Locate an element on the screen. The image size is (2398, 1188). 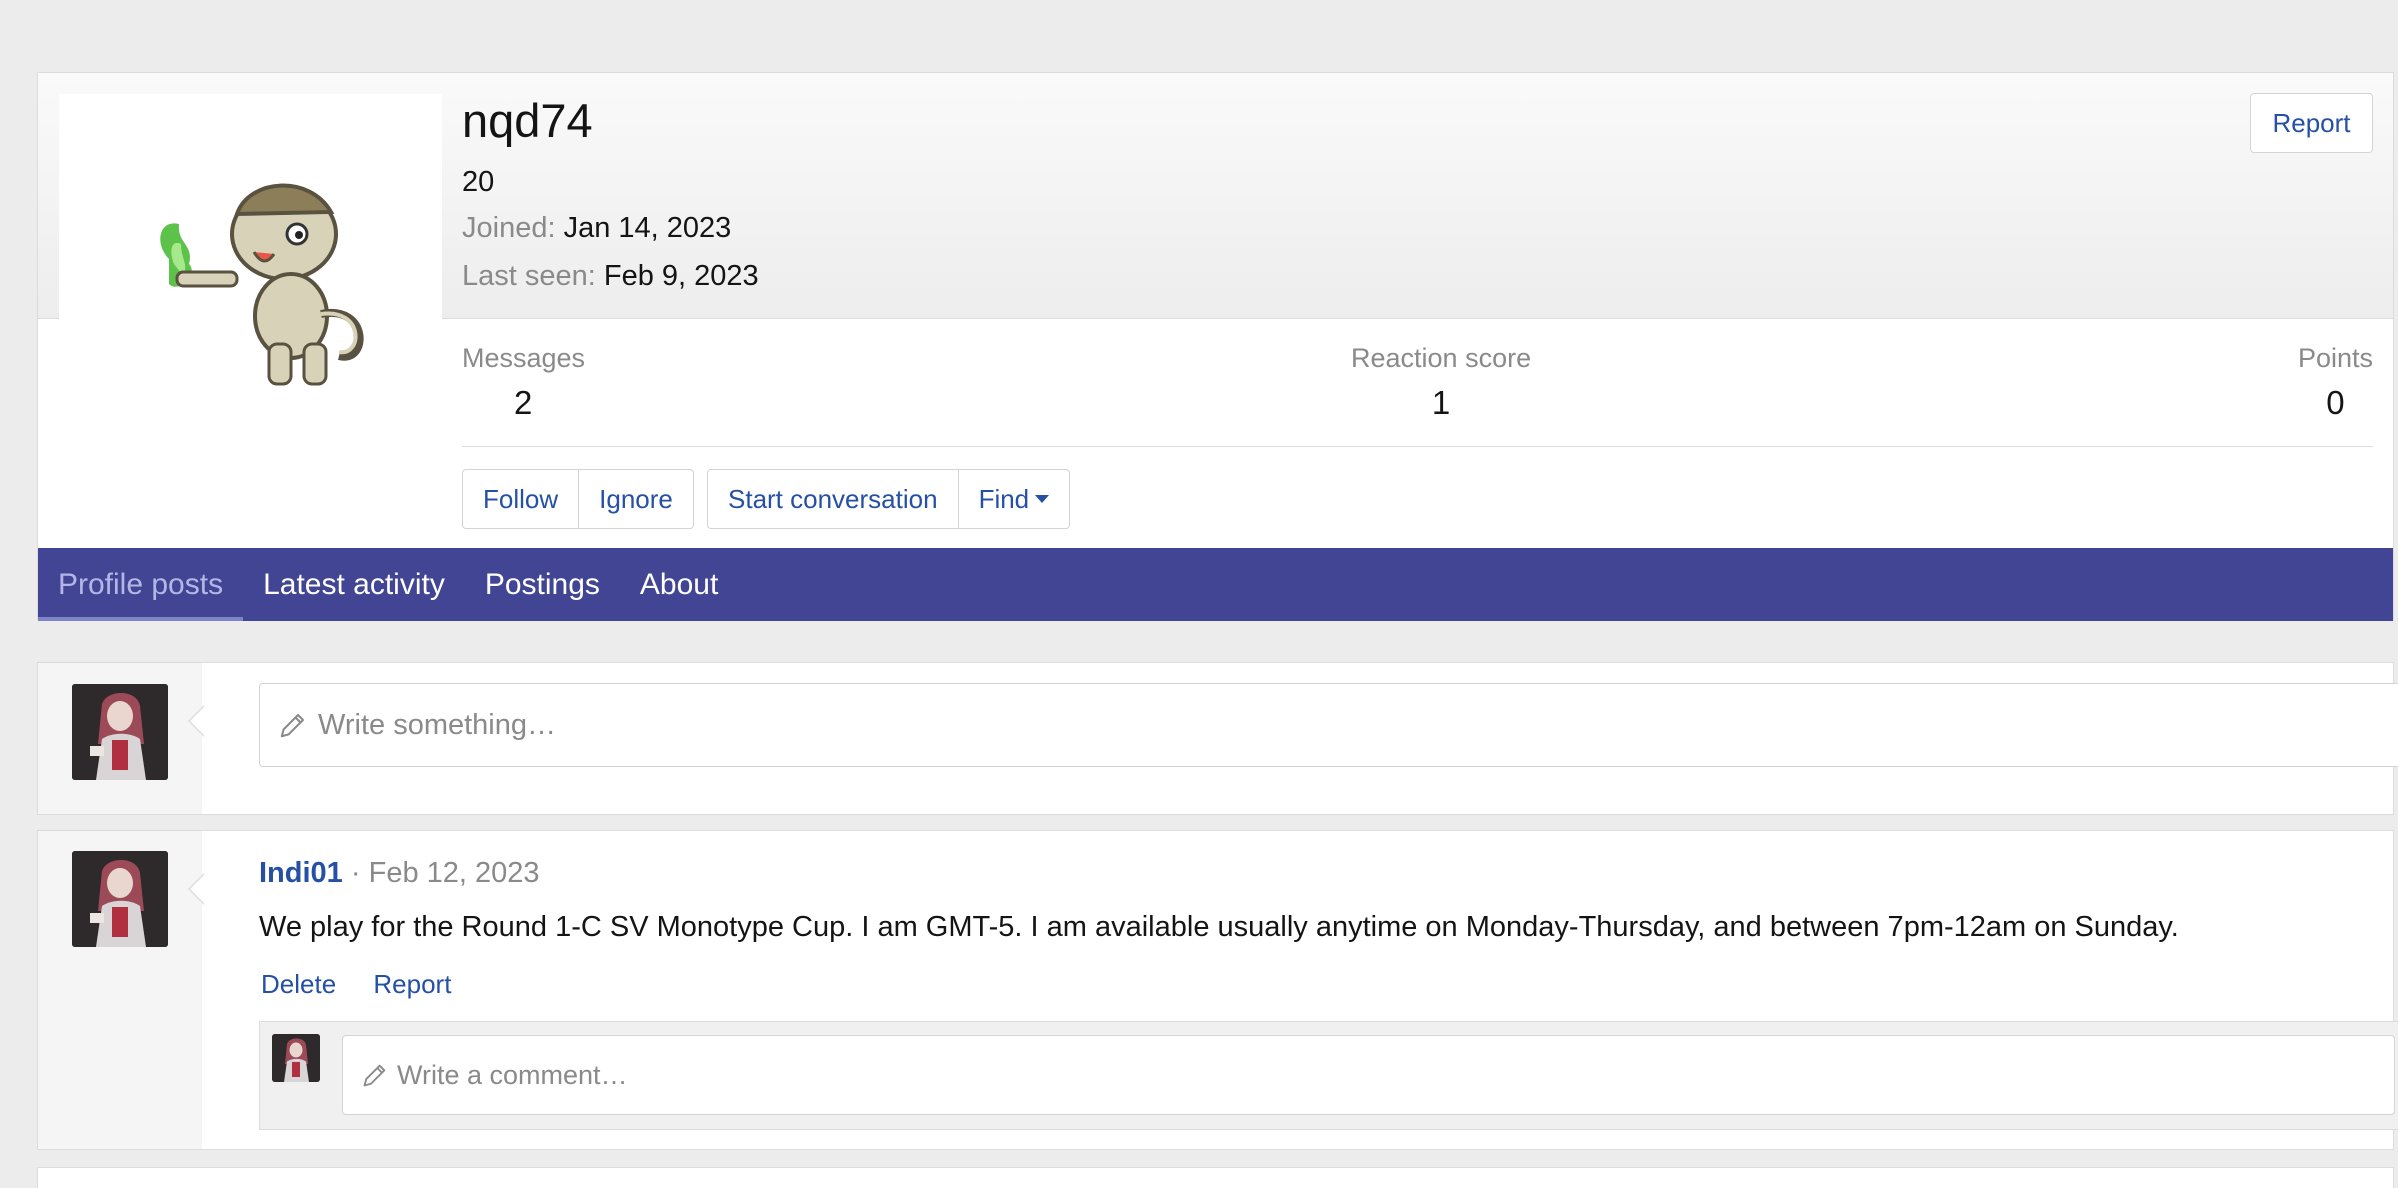
last-seen-value: Feb 9, 2023 is located at coordinates (681, 276).